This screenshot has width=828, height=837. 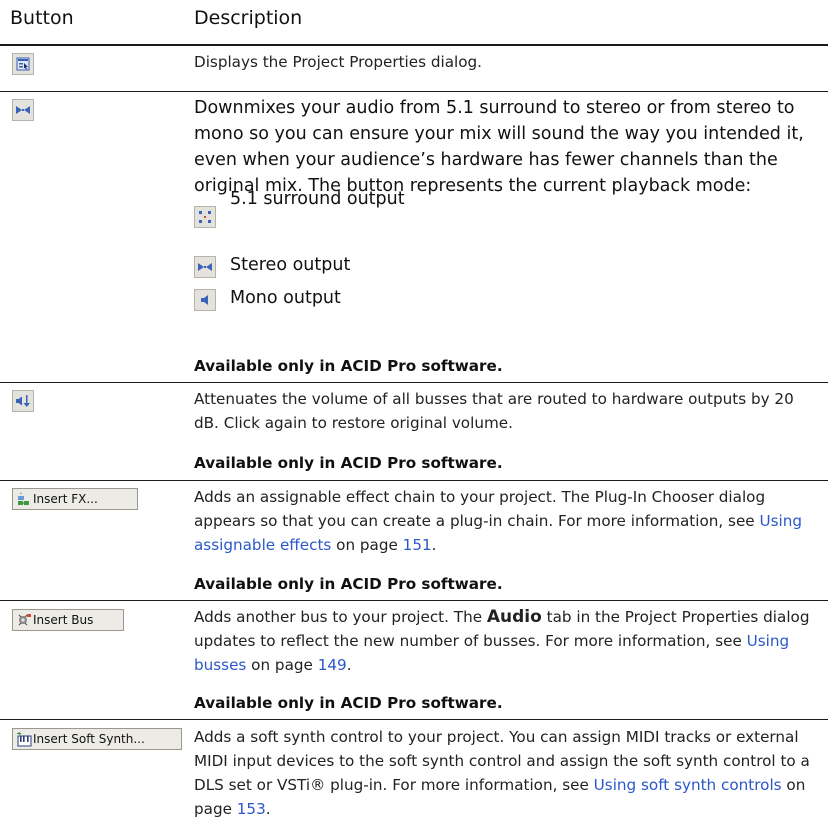 I want to click on dim-output-button, so click(x=23, y=401).